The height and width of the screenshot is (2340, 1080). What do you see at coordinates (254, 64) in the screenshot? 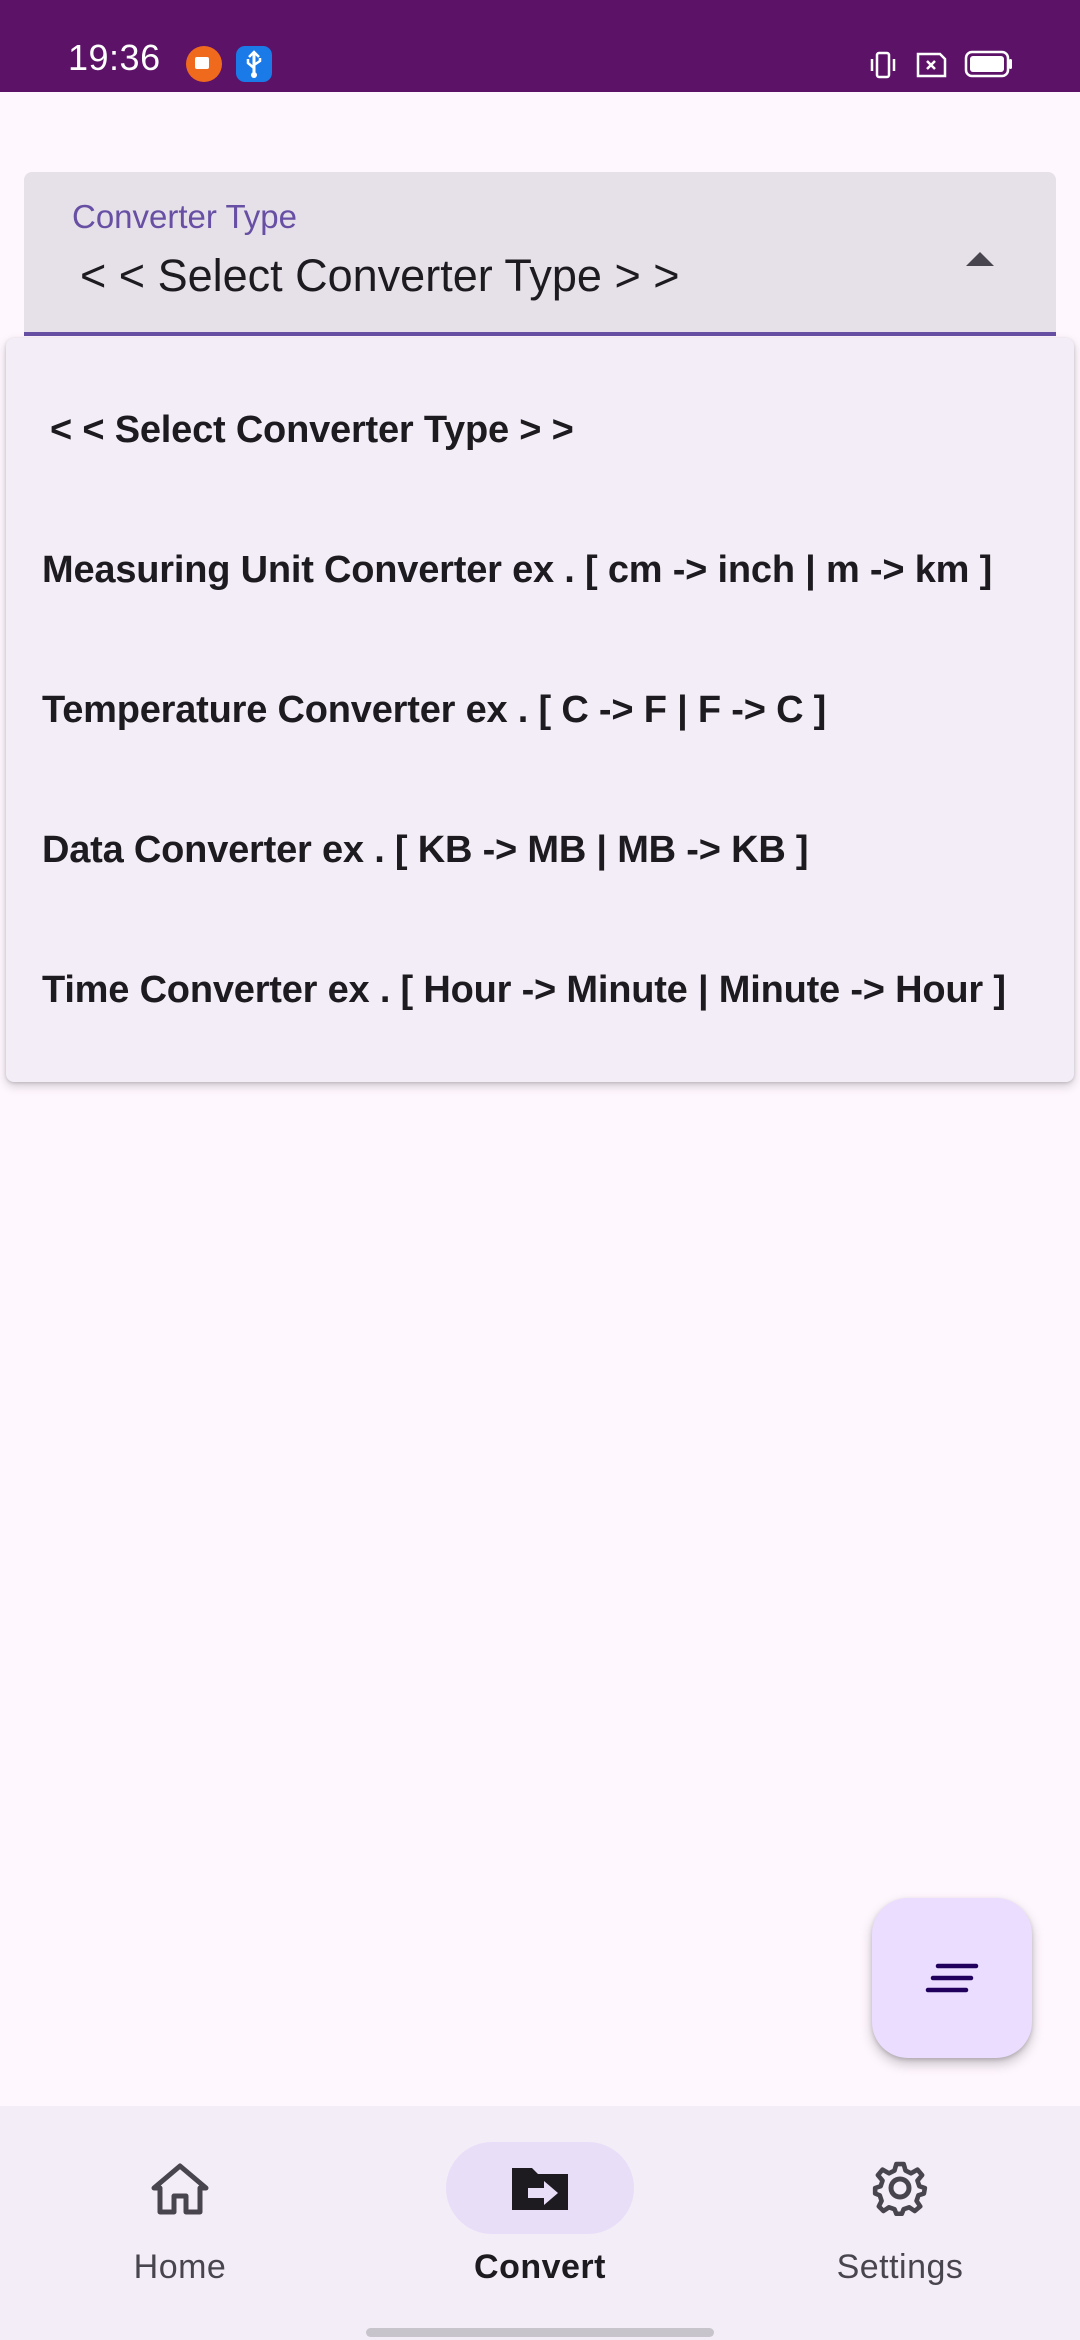
I see `usb-icon` at bounding box center [254, 64].